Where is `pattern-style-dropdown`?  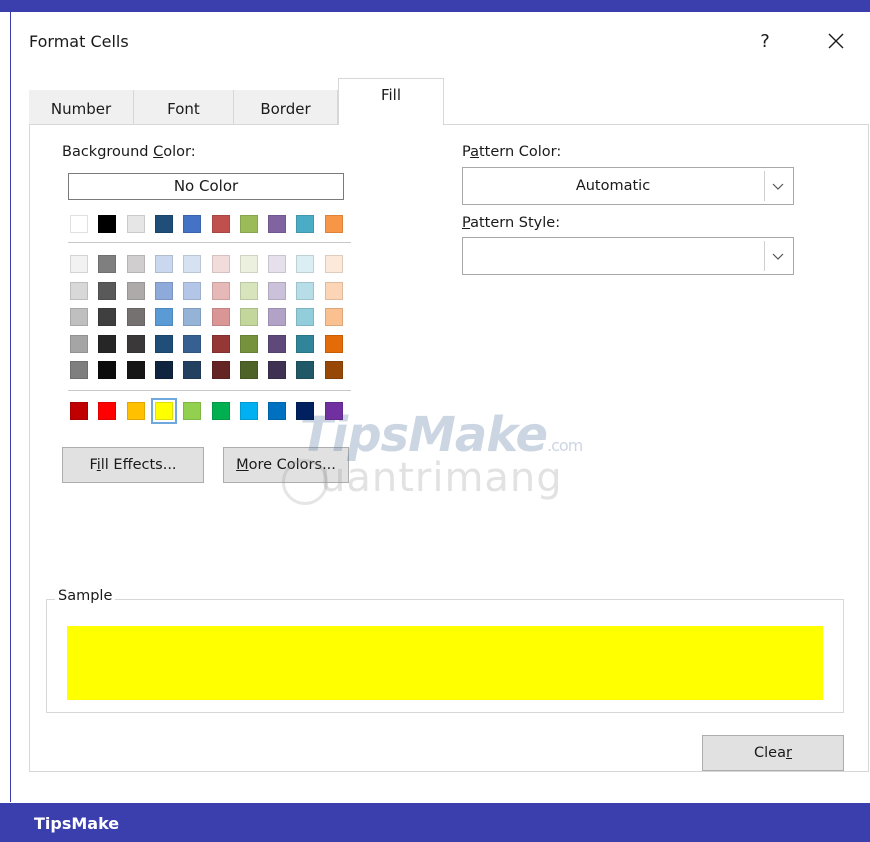
pattern-style-dropdown is located at coordinates (628, 256).